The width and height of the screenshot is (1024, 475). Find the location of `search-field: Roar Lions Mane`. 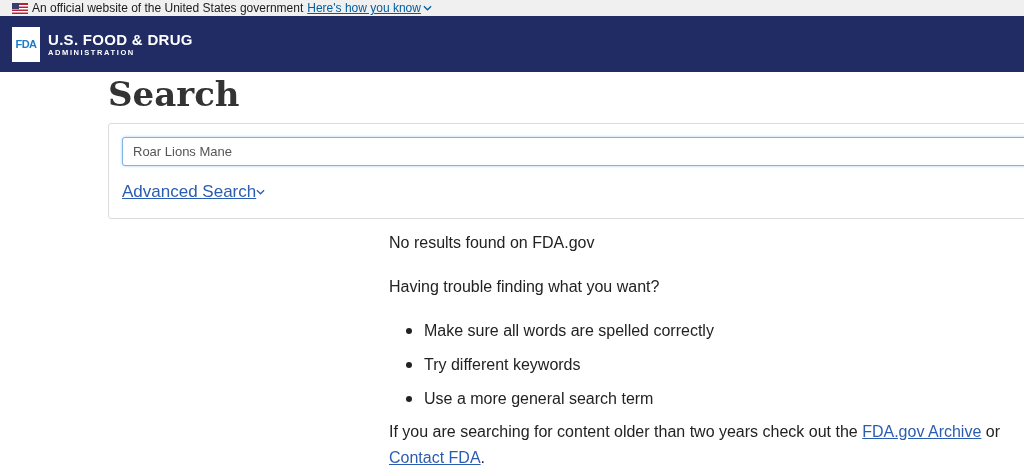

search-field: Roar Lions Mane is located at coordinates (573, 151).